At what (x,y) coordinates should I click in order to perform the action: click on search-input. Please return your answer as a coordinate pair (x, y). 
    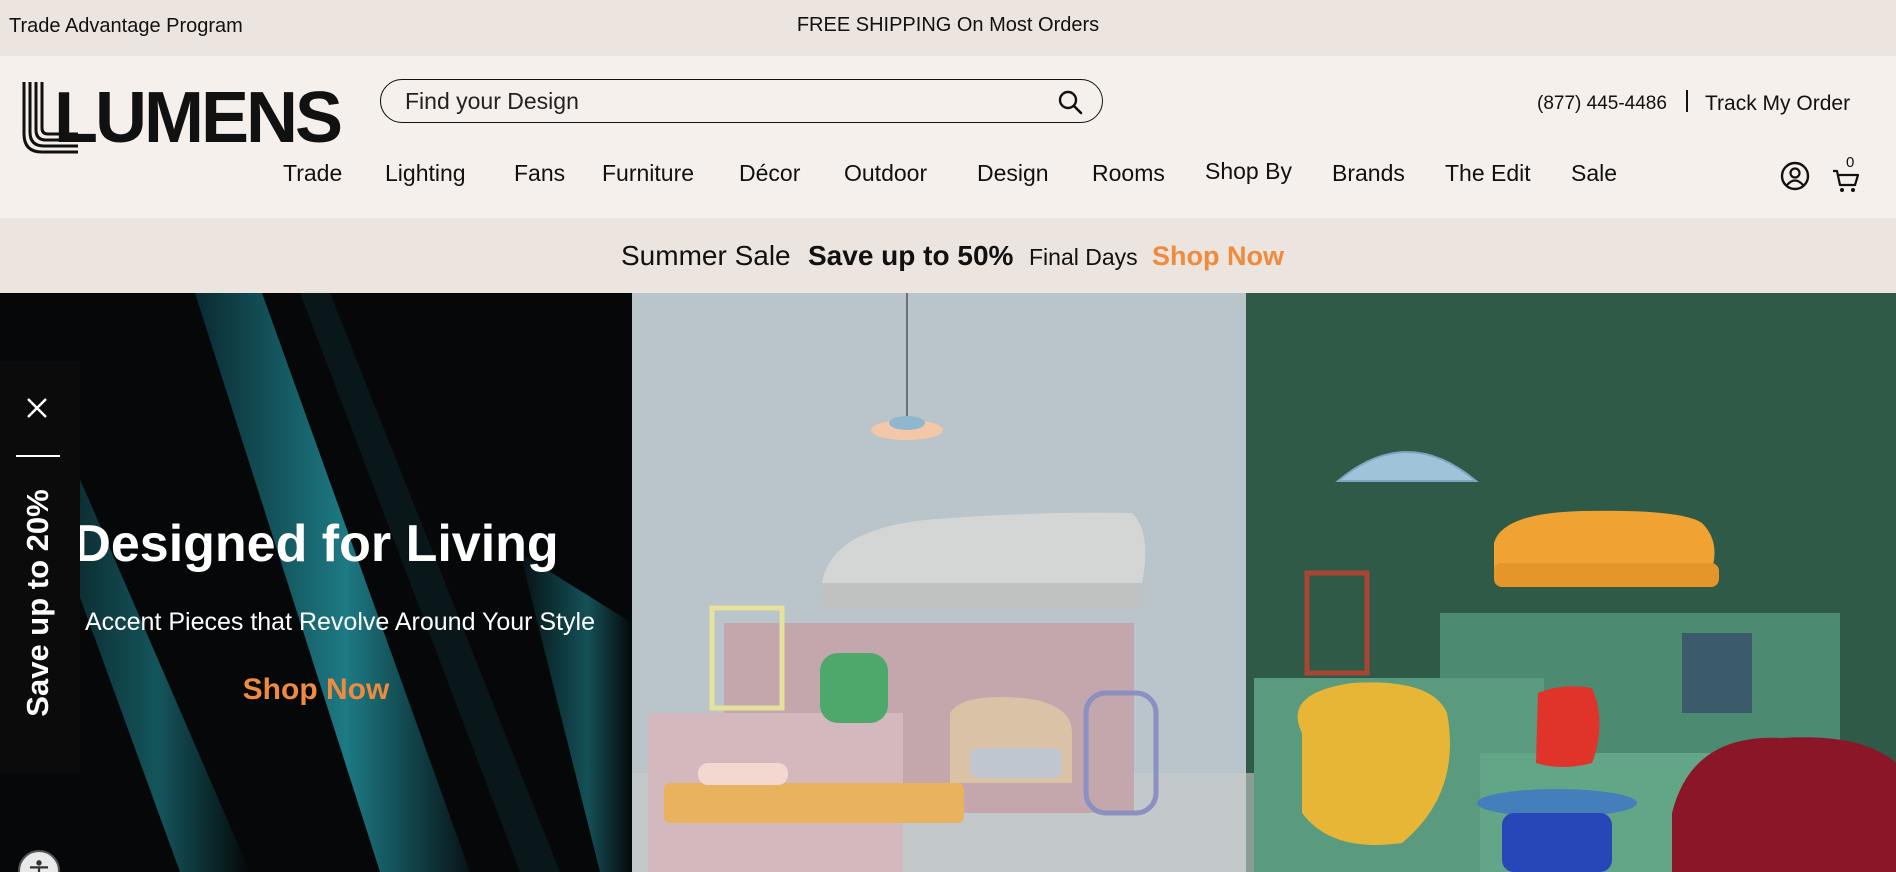
    Looking at the image, I should click on (705, 101).